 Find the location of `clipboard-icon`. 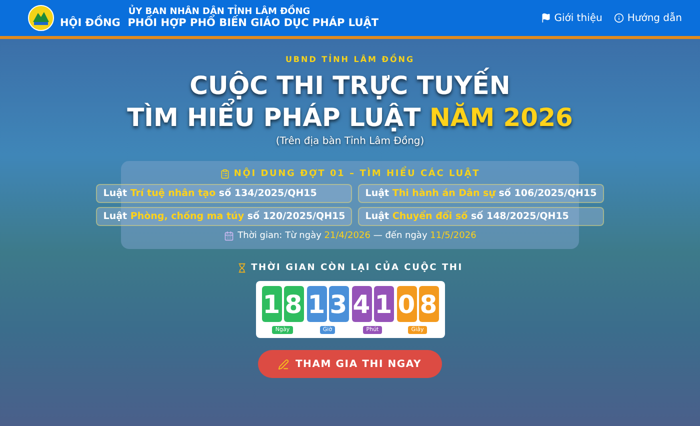

clipboard-icon is located at coordinates (225, 174).